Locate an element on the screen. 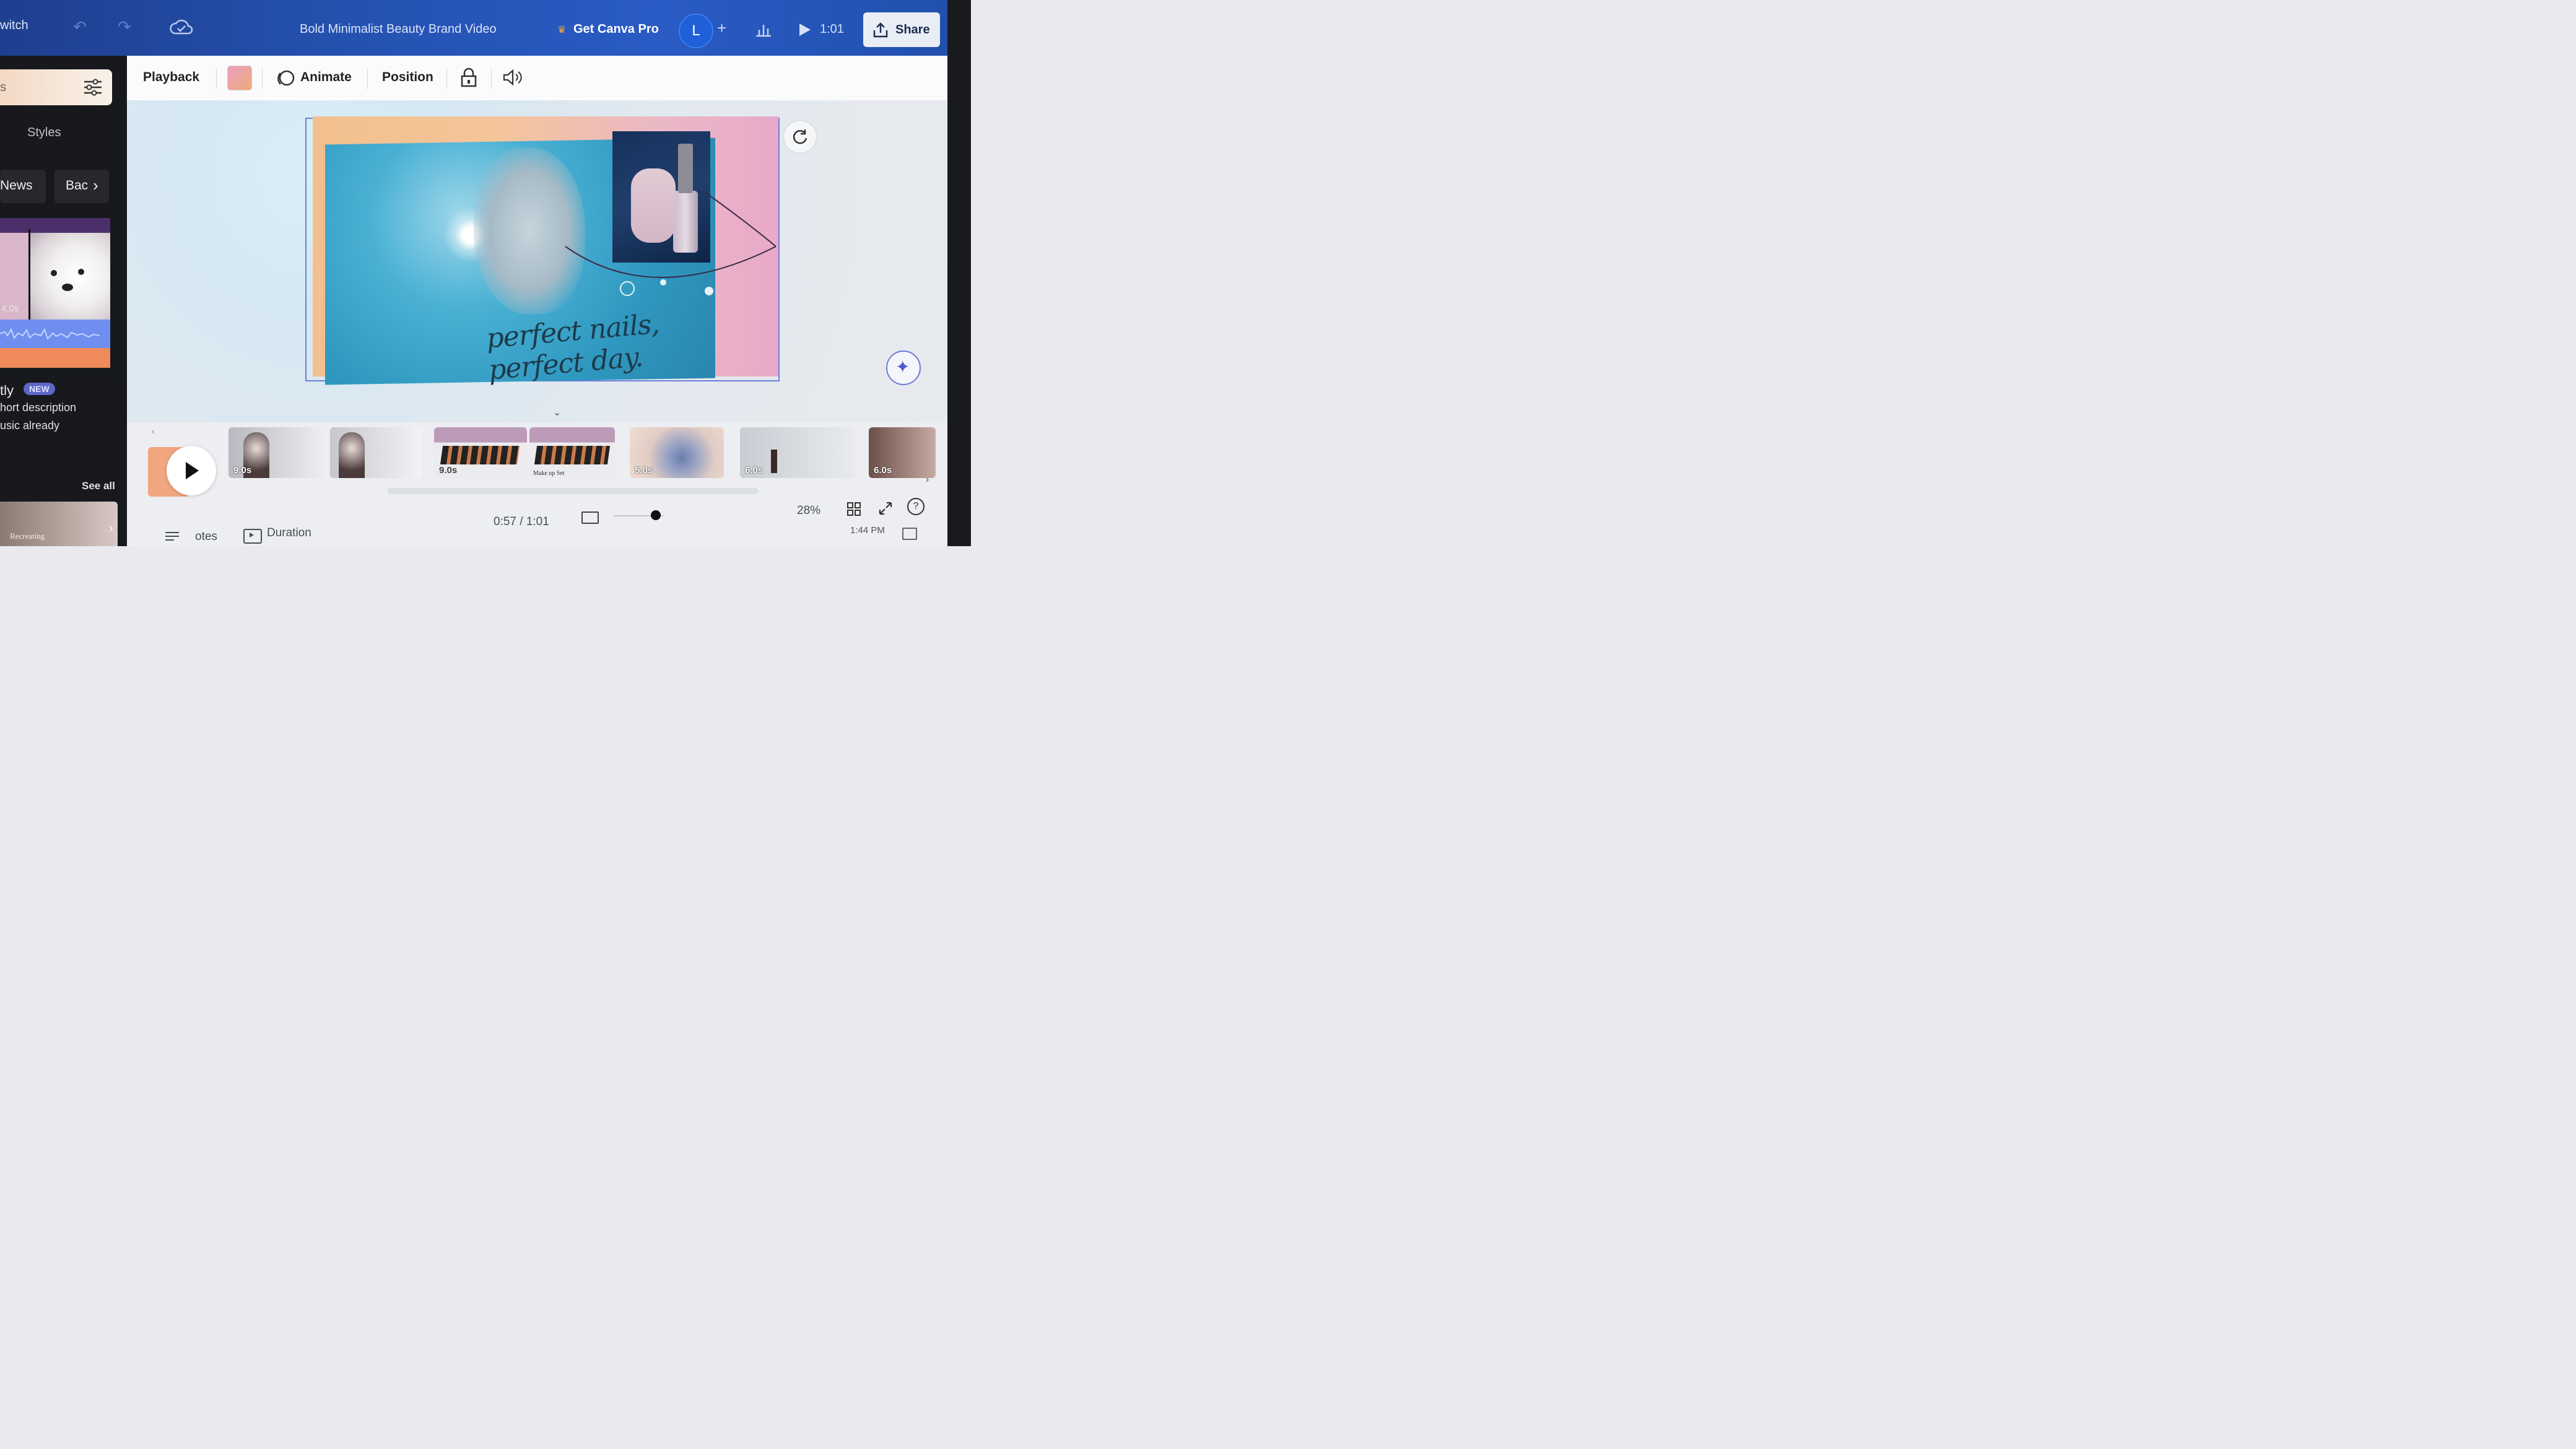  notes-button: otes is located at coordinates (206, 537).